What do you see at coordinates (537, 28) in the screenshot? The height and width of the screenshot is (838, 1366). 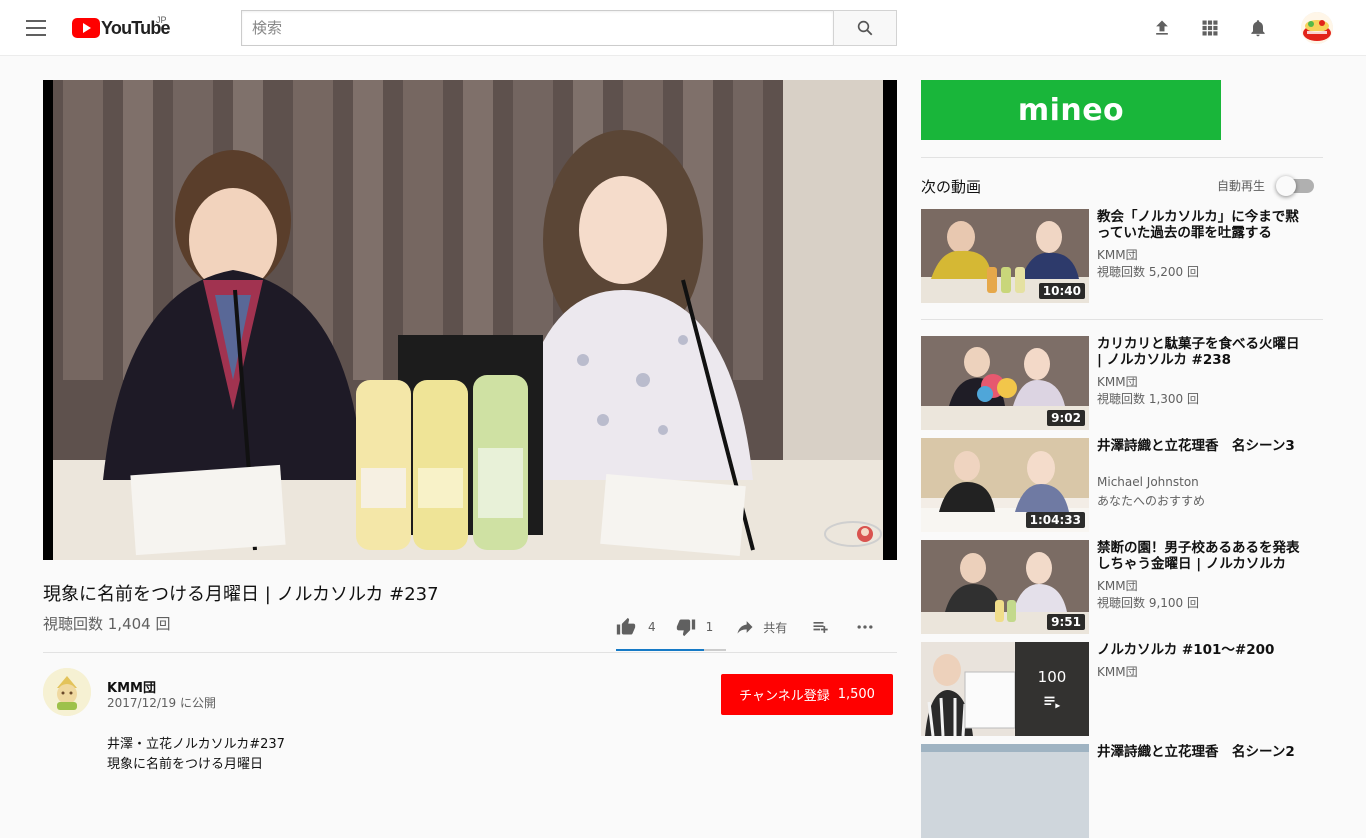 I see `search-input` at bounding box center [537, 28].